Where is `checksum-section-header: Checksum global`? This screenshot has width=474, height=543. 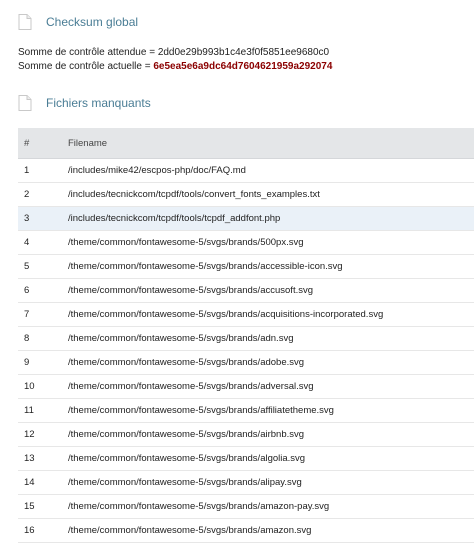 checksum-section-header: Checksum global is located at coordinates (78, 22).